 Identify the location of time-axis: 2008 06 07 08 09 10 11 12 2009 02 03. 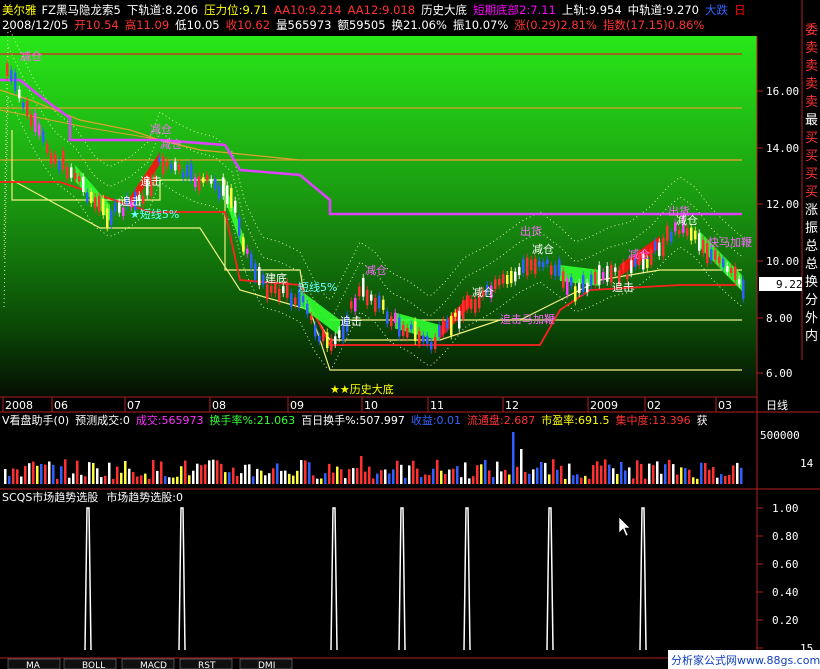
(367, 404).